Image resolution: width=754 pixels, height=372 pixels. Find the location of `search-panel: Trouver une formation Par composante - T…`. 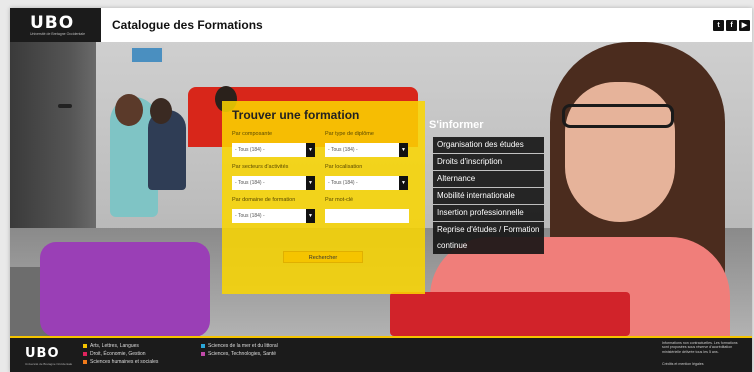

search-panel: Trouver une formation Par composante - T… is located at coordinates (323, 197).